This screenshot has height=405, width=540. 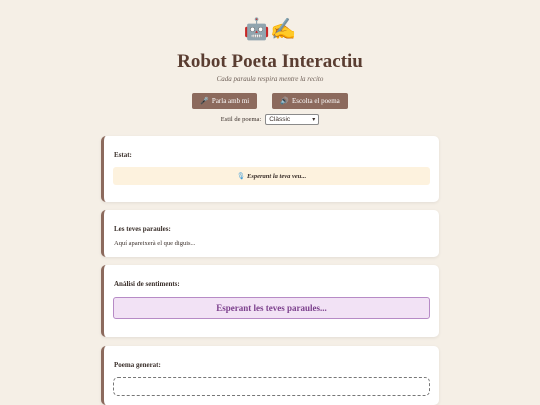 I want to click on words-heading: Les teves paraules:, so click(x=142, y=229).